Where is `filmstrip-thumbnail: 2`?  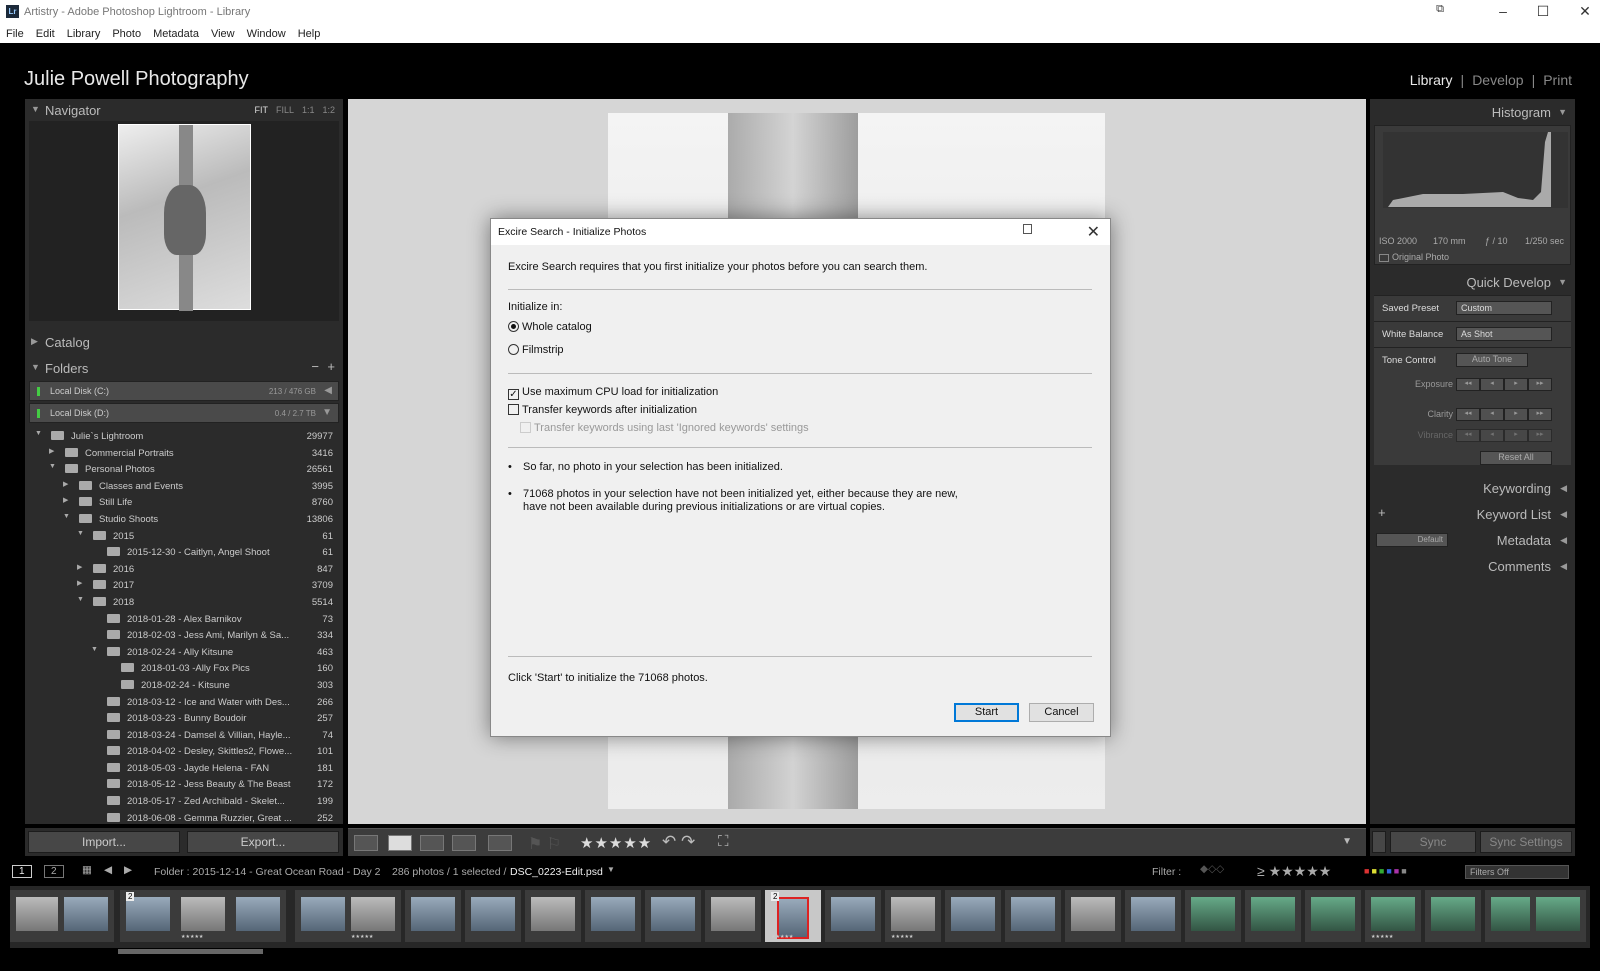 filmstrip-thumbnail: 2 is located at coordinates (148, 916).